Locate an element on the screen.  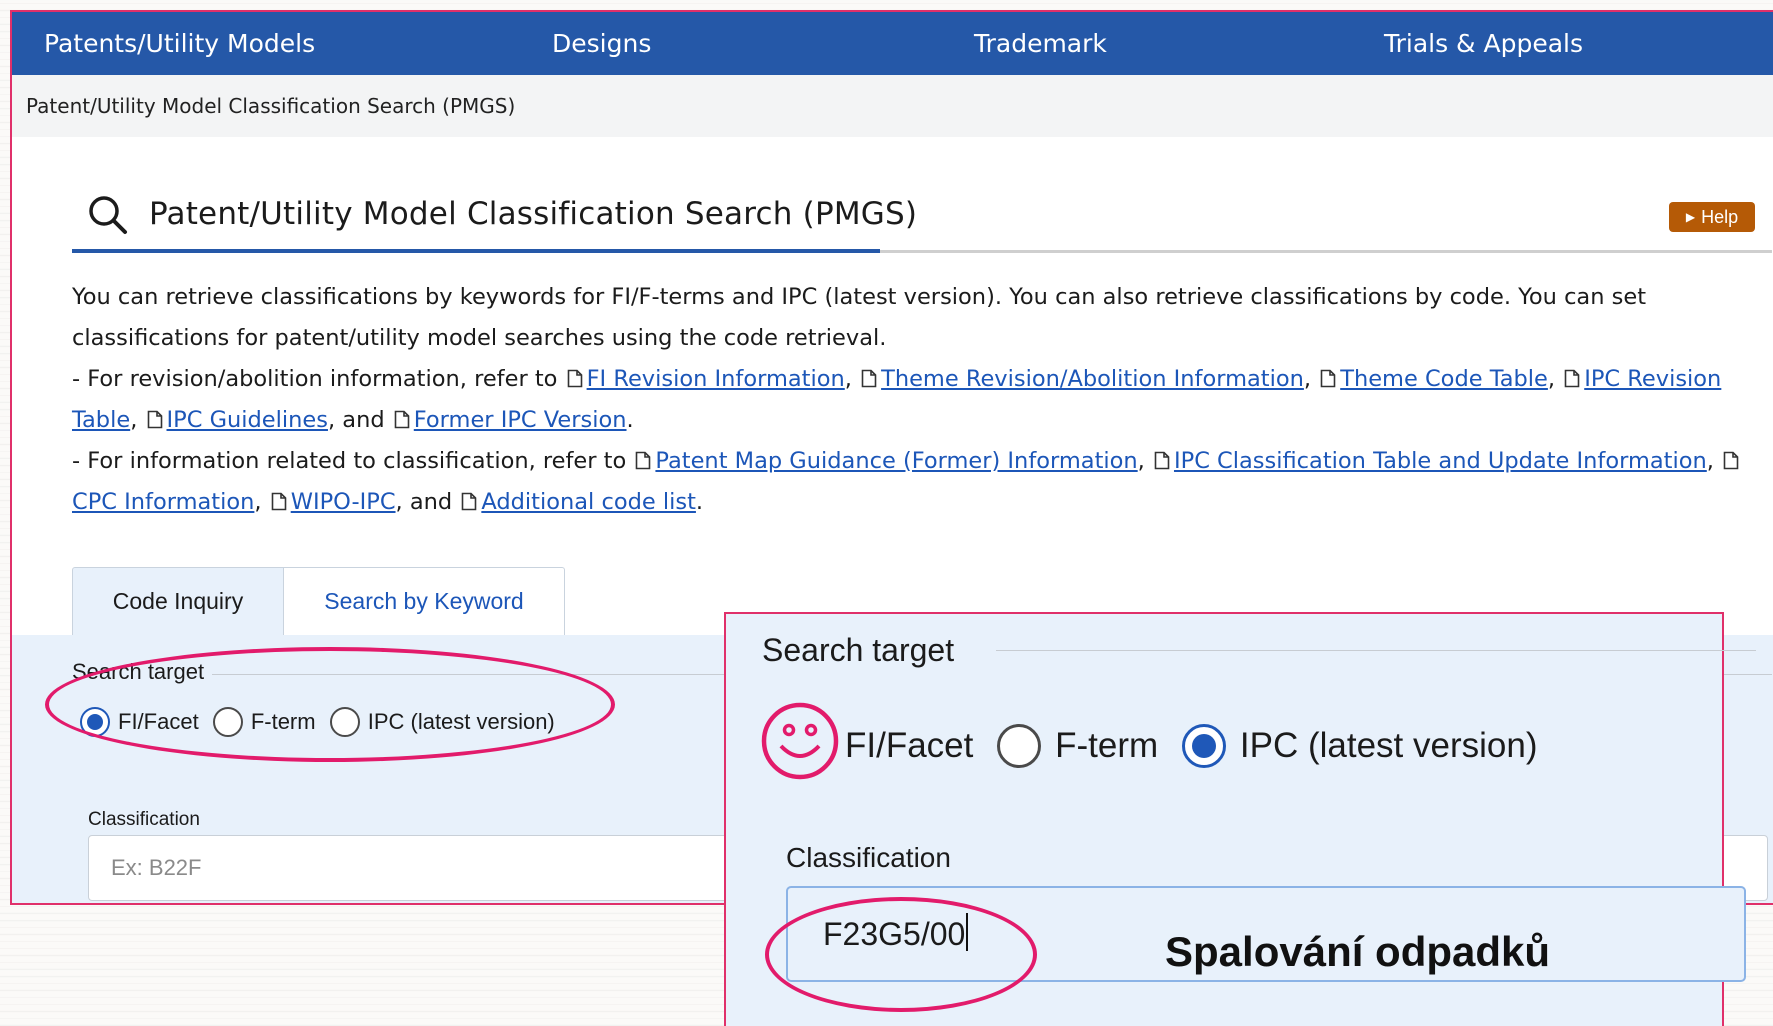
title-accent-bar is located at coordinates (476, 251).